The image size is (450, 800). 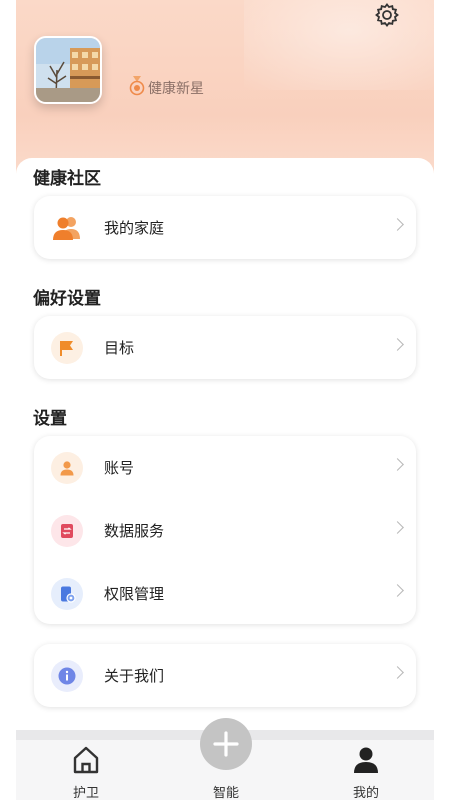 I want to click on medal-icon, so click(x=137, y=88).